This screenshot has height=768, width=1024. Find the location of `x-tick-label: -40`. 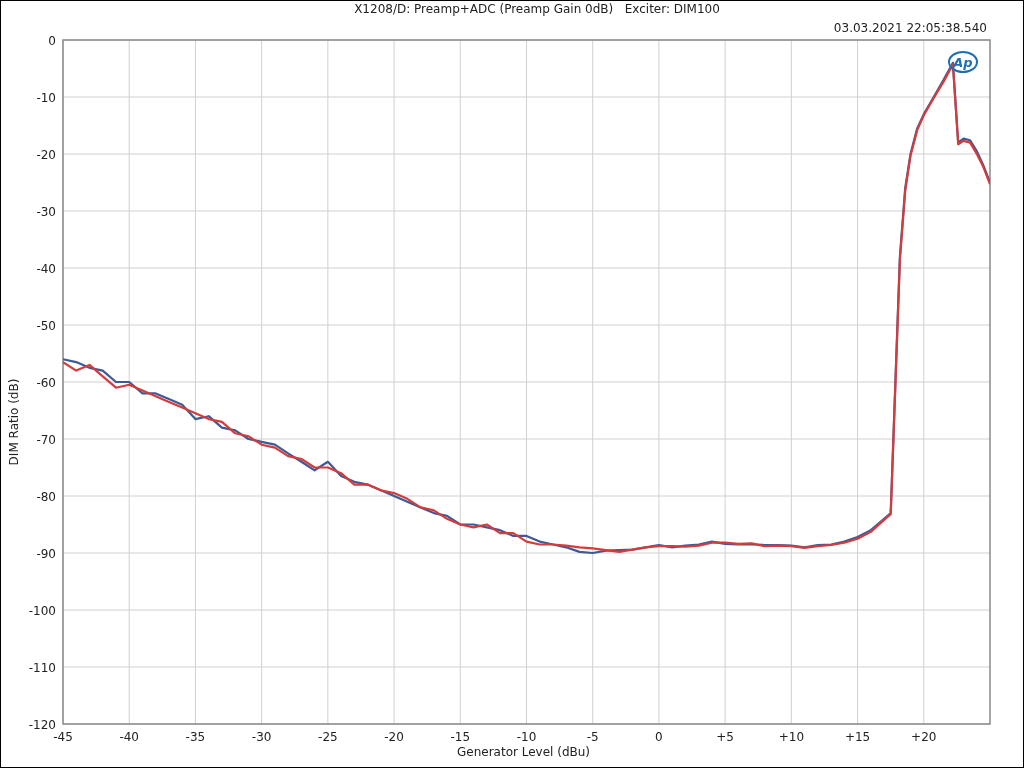

x-tick-label: -40 is located at coordinates (129, 737).